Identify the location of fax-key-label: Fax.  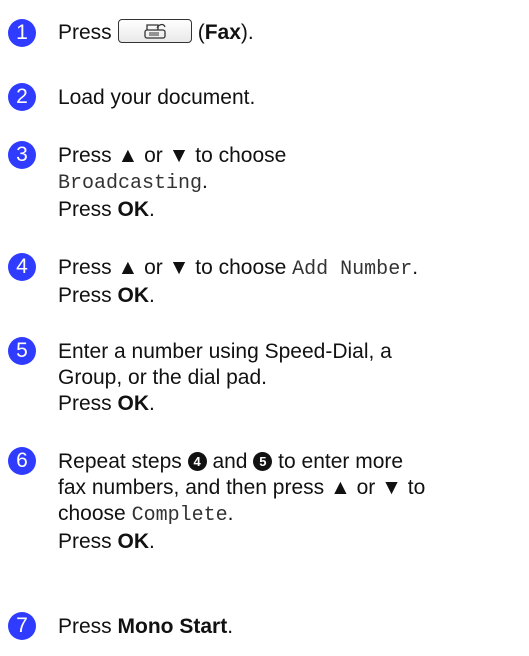
(222, 32).